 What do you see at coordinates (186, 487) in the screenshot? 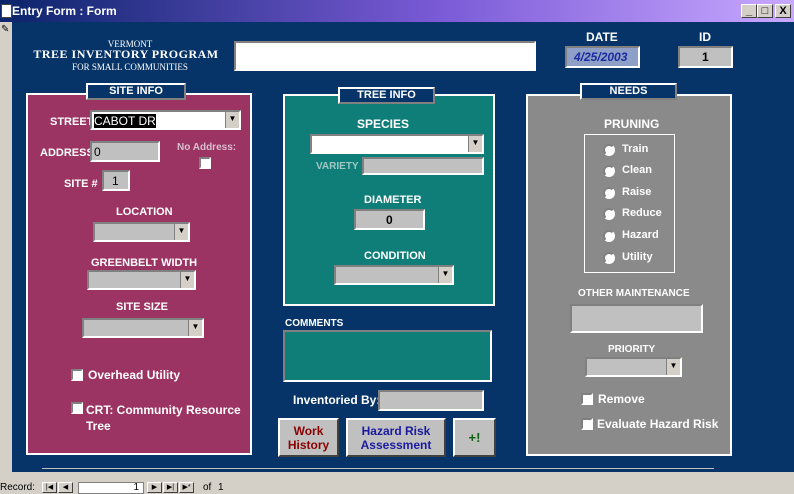
I see `new-record-button: ▶*` at bounding box center [186, 487].